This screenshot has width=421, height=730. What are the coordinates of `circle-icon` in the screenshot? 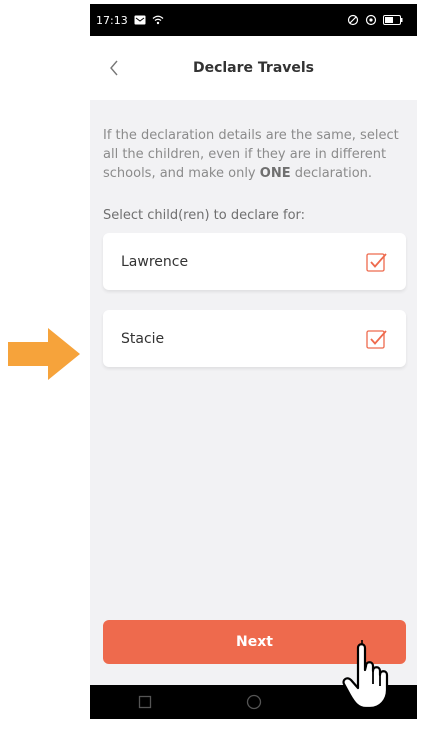 It's located at (253, 702).